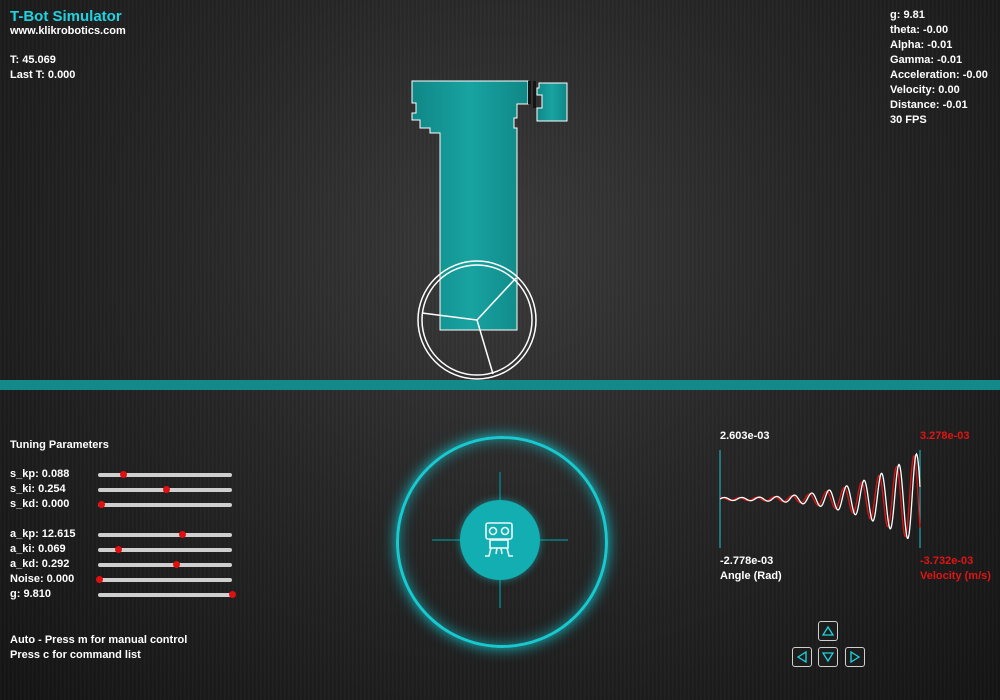 The image size is (1000, 700). Describe the element at coordinates (745, 436) in the screenshot. I see `angle-max-label: 2.603e-03` at that location.